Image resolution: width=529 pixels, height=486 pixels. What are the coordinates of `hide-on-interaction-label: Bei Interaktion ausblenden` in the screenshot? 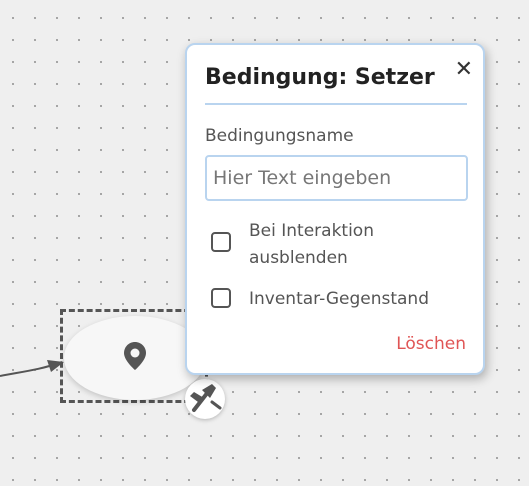 It's located at (311, 244).